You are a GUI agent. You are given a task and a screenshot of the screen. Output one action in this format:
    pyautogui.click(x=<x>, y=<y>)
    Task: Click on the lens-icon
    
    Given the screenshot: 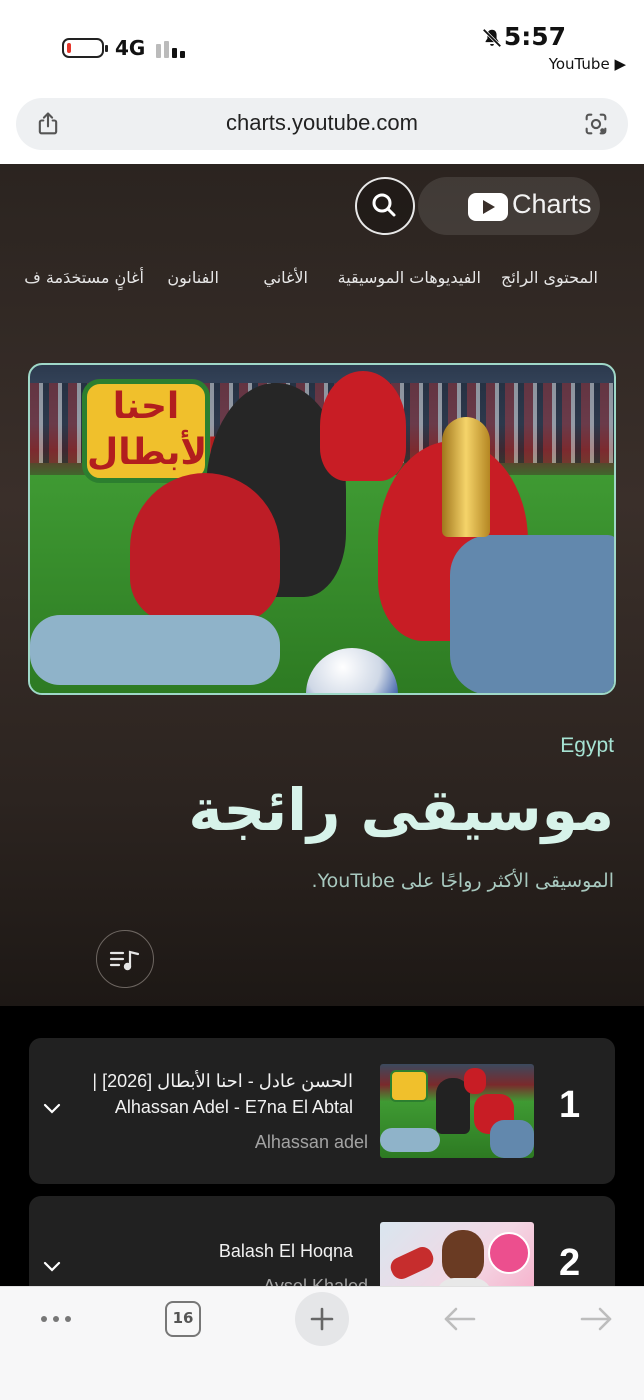 What is the action you would take?
    pyautogui.click(x=596, y=124)
    